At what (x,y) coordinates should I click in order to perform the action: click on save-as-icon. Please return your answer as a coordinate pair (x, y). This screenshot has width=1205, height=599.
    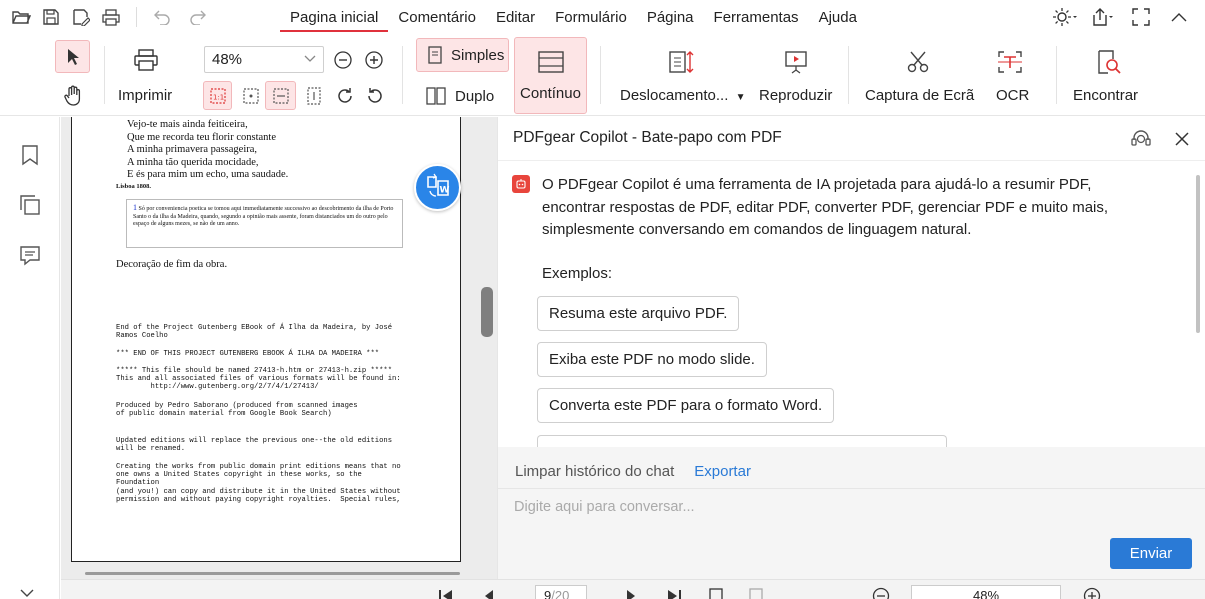
    Looking at the image, I should click on (81, 17).